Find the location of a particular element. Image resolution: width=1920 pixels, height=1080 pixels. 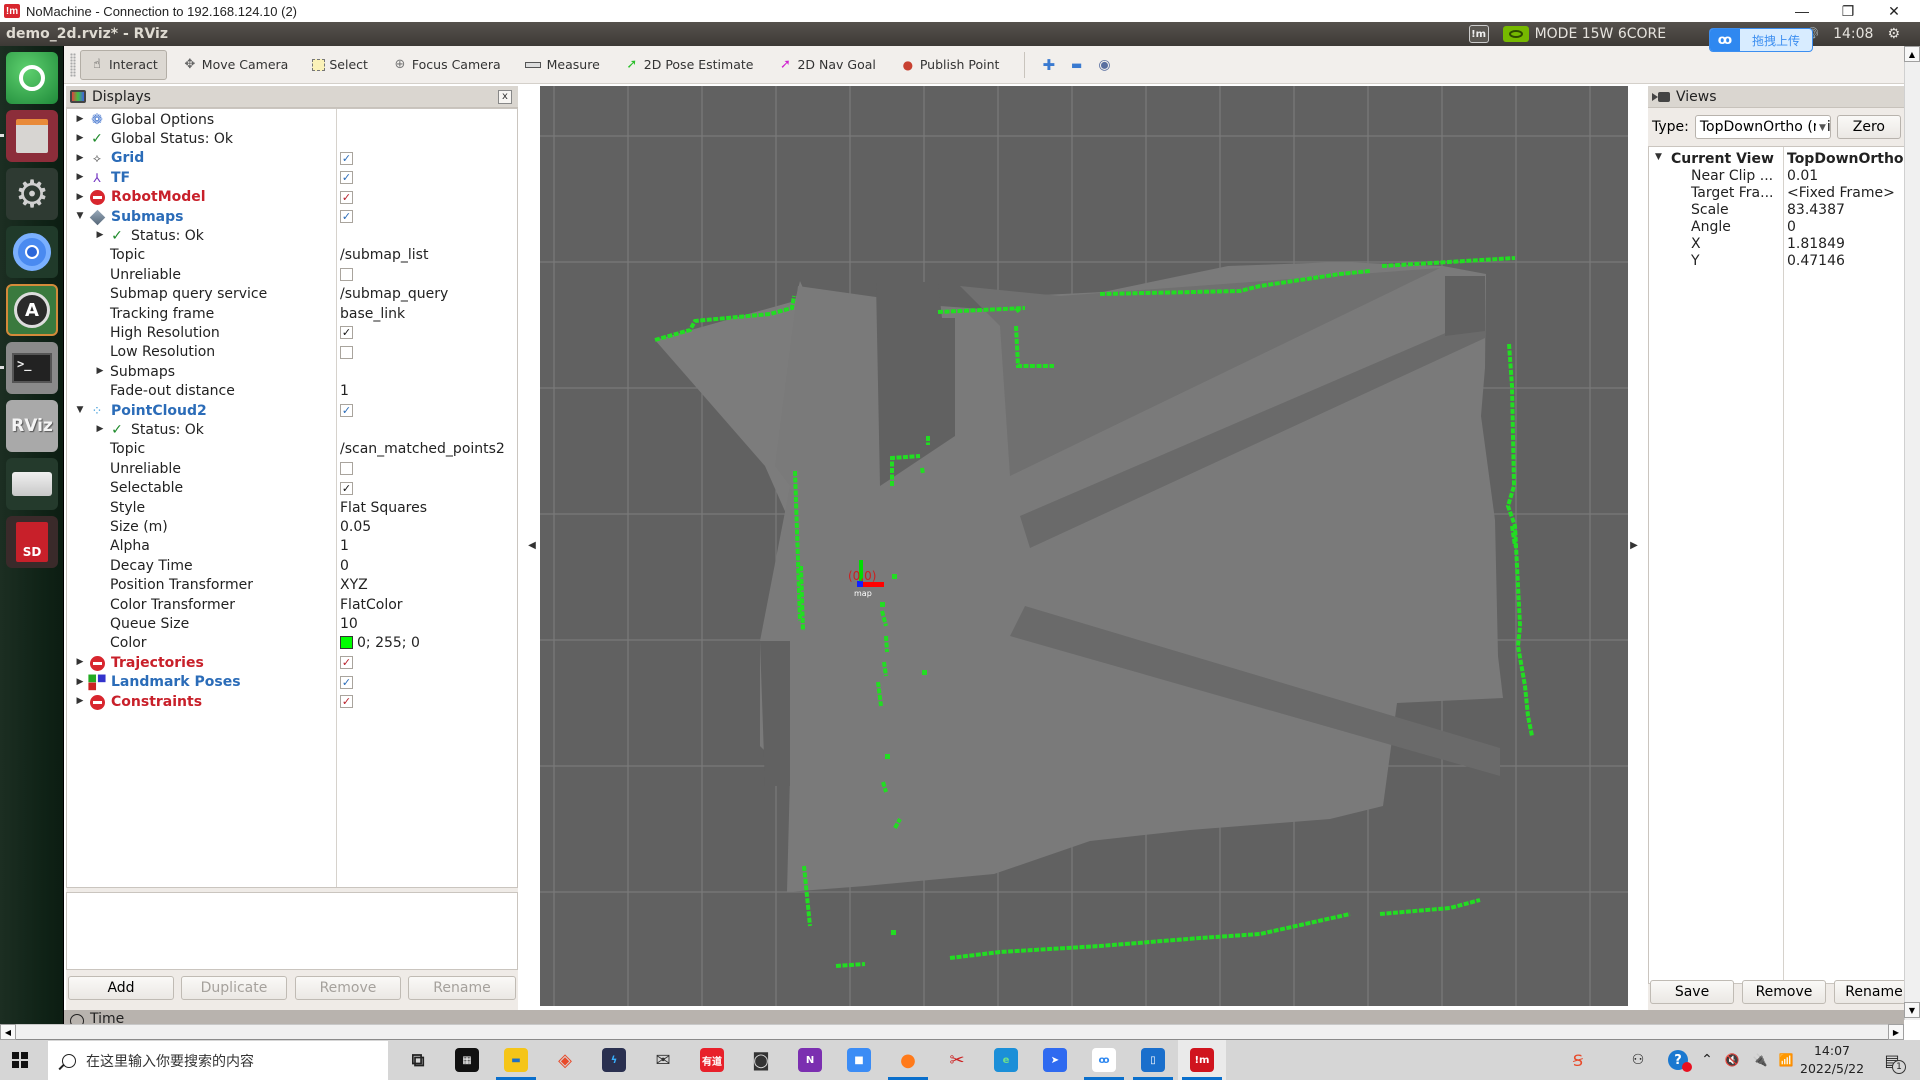

display-row-color-transformer: Color Transformer FlatColor is located at coordinates (292, 604).